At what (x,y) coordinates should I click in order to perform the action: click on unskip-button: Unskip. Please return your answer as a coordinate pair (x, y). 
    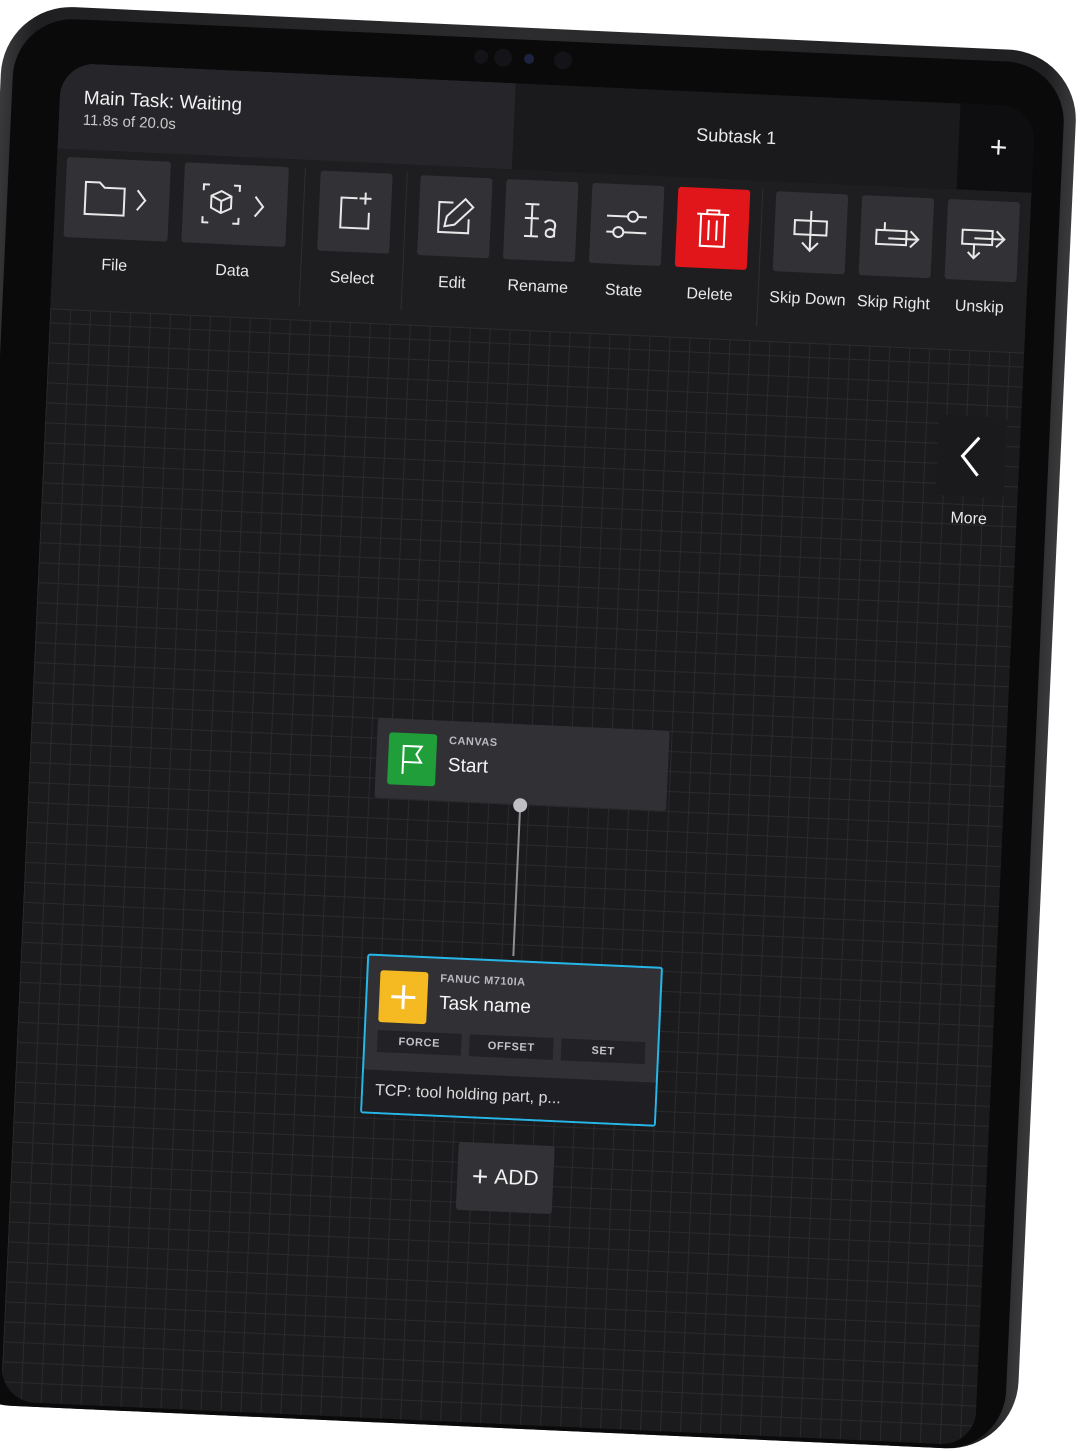
    Looking at the image, I should click on (982, 258).